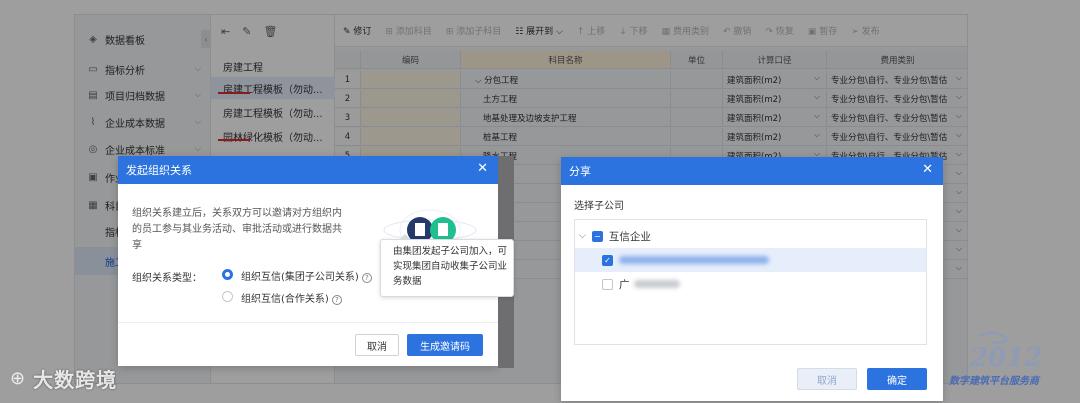 The image size is (1080, 403). What do you see at coordinates (629, 236) in the screenshot?
I see `tree-node-label: 互信企业` at bounding box center [629, 236].